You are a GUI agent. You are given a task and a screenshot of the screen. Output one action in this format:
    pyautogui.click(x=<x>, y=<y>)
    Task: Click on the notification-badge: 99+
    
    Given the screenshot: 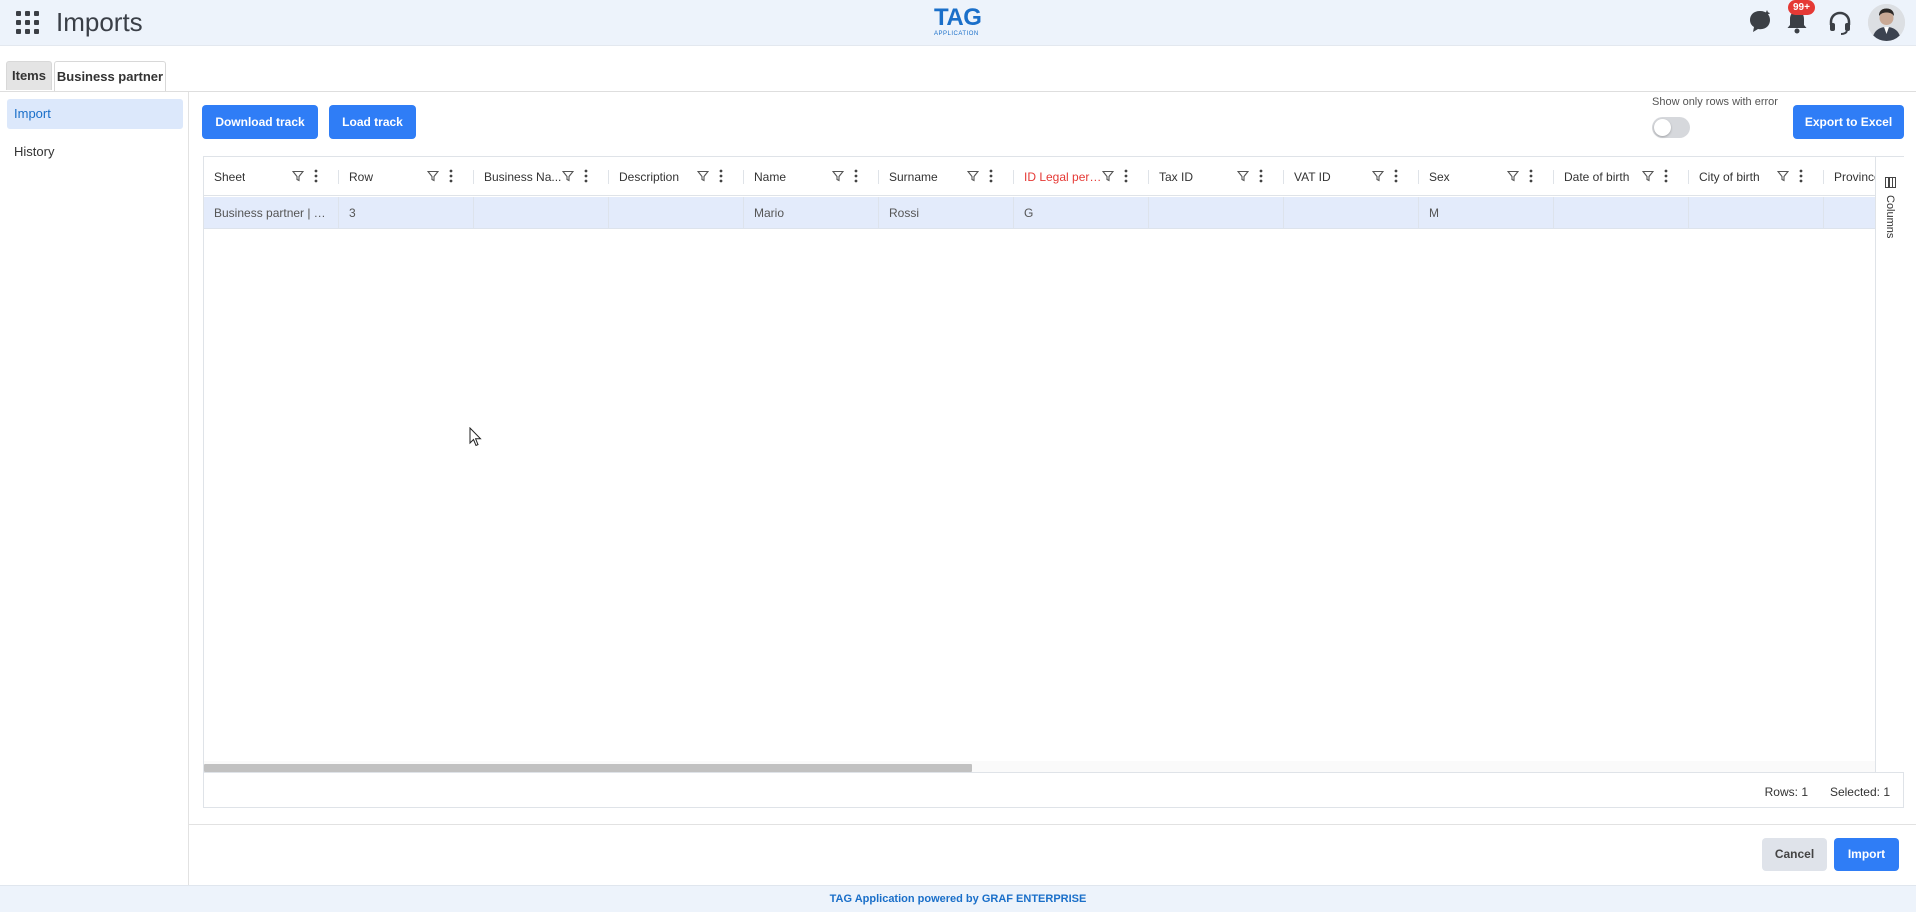 What is the action you would take?
    pyautogui.click(x=1801, y=7)
    